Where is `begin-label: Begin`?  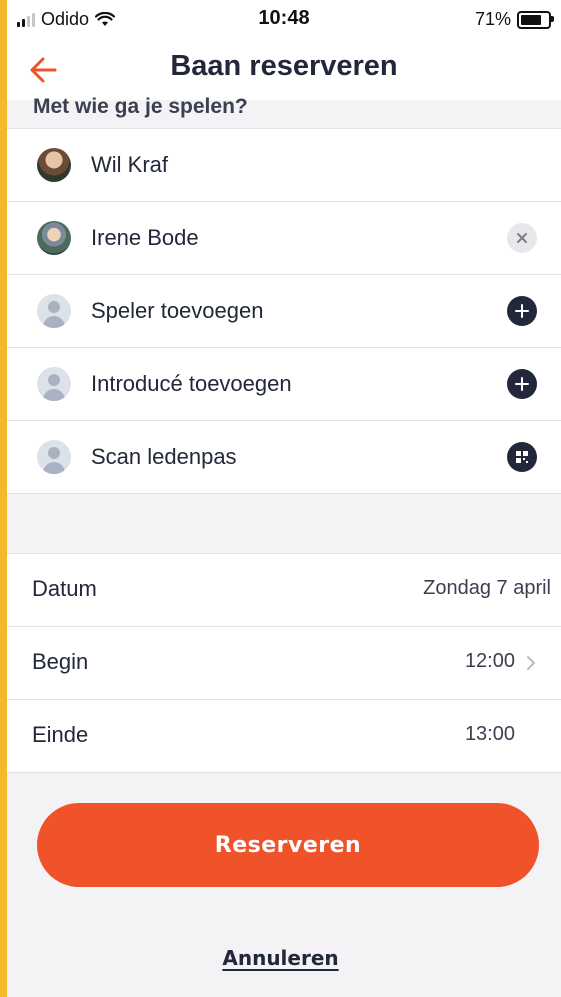
begin-label: Begin is located at coordinates (60, 661).